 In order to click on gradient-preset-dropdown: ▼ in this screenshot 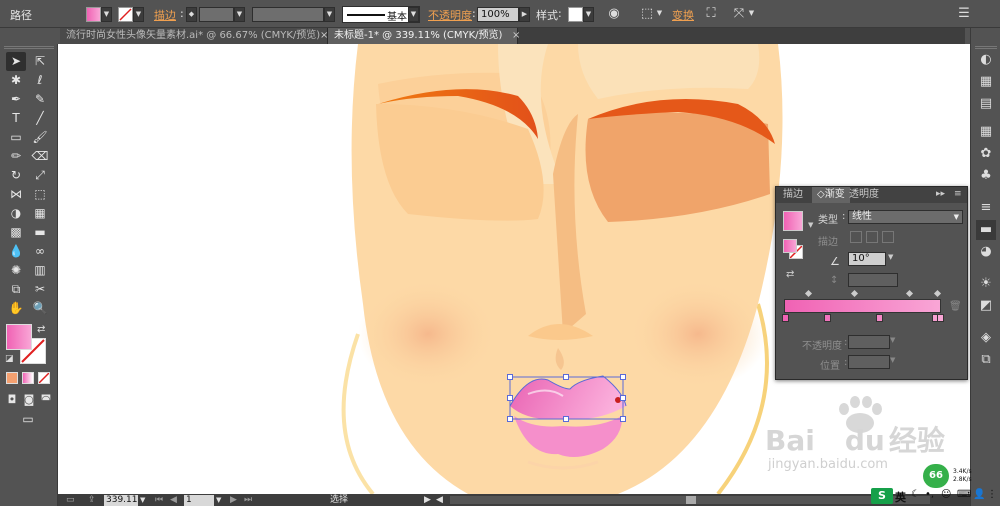, I will do `click(810, 225)`.